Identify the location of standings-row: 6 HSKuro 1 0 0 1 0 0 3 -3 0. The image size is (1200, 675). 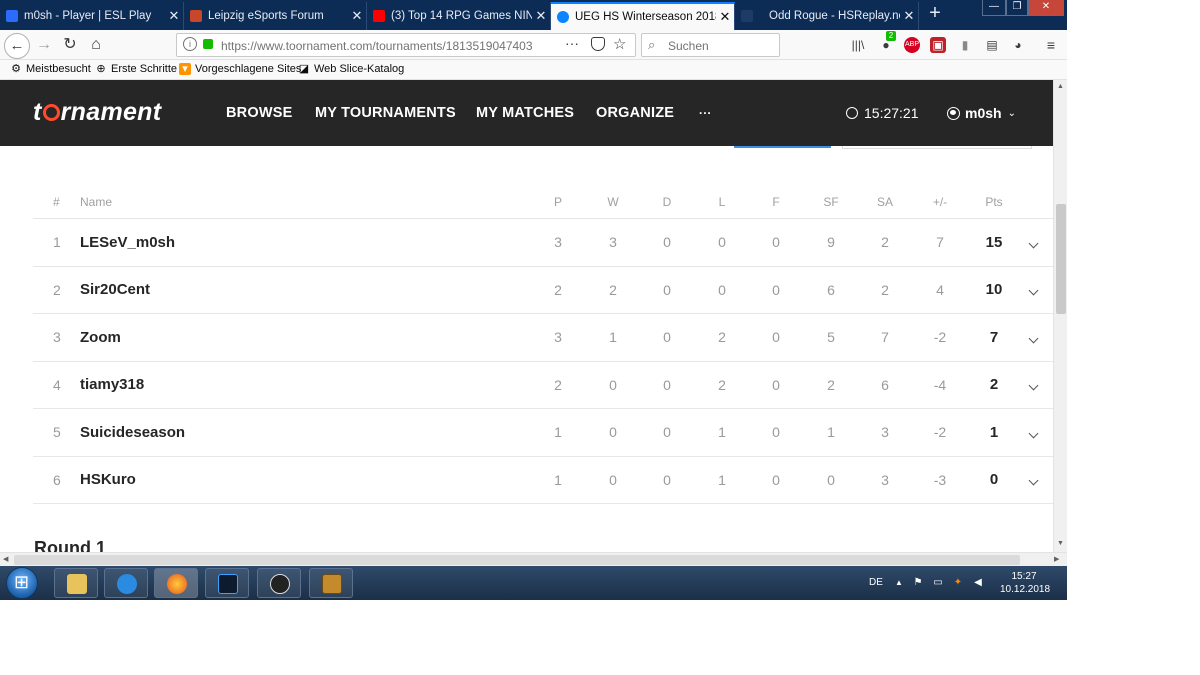
(543, 480).